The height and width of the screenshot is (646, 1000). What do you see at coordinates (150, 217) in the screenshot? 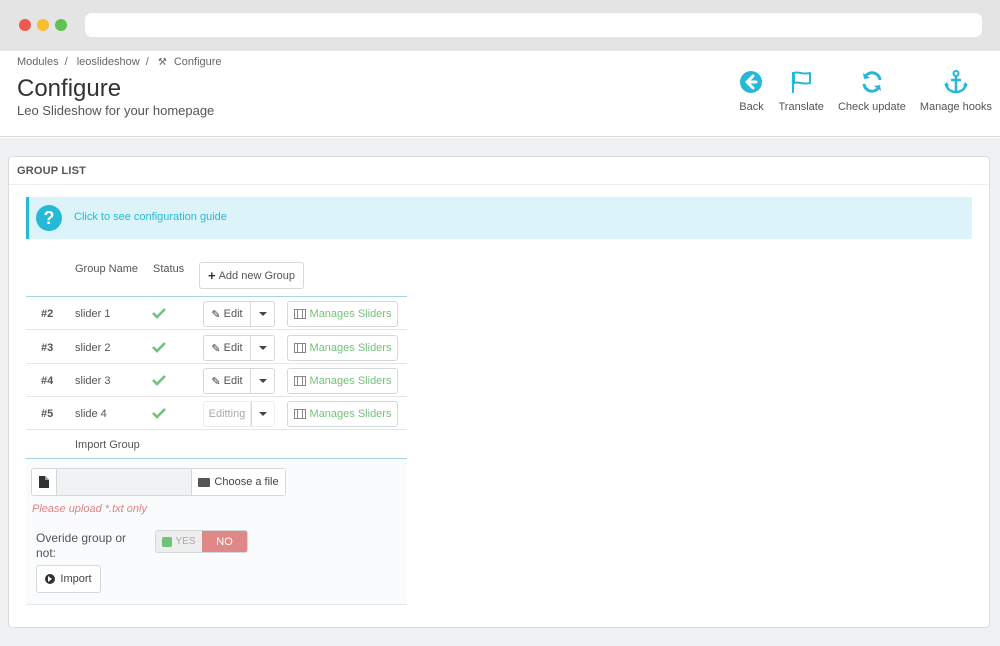
I see `configuration-guide-link: Click to see configuration guide` at bounding box center [150, 217].